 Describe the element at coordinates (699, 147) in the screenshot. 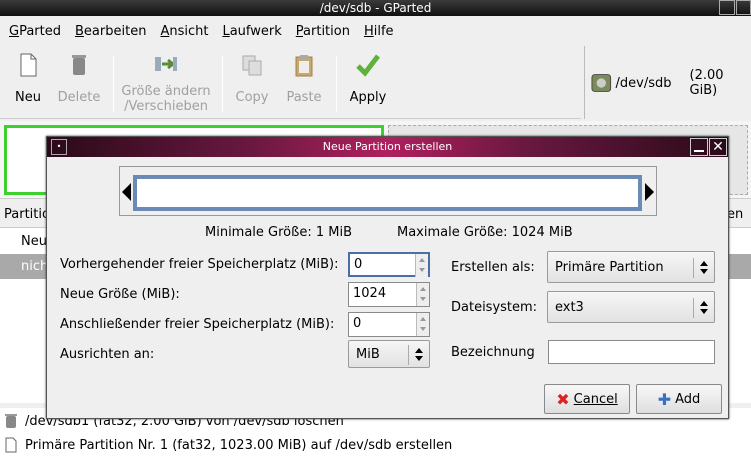

I see `dialog-minimize-button` at that location.